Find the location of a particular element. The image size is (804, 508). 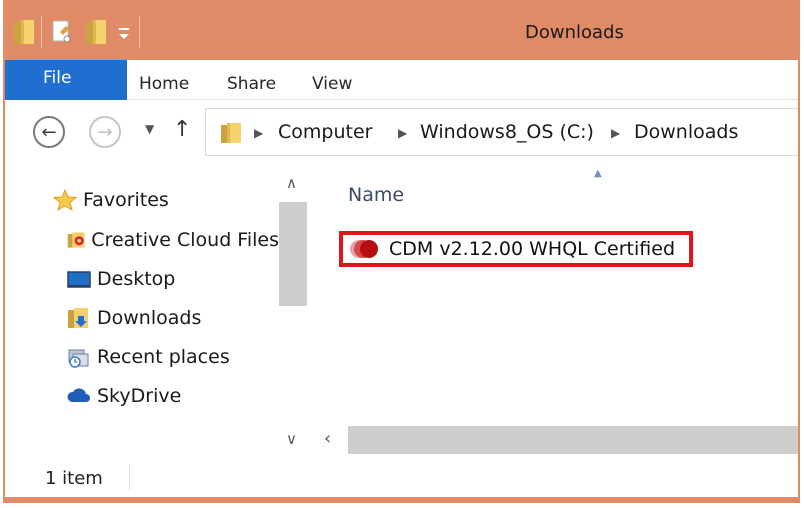

forward-arrow-icon: → is located at coordinates (105, 132).